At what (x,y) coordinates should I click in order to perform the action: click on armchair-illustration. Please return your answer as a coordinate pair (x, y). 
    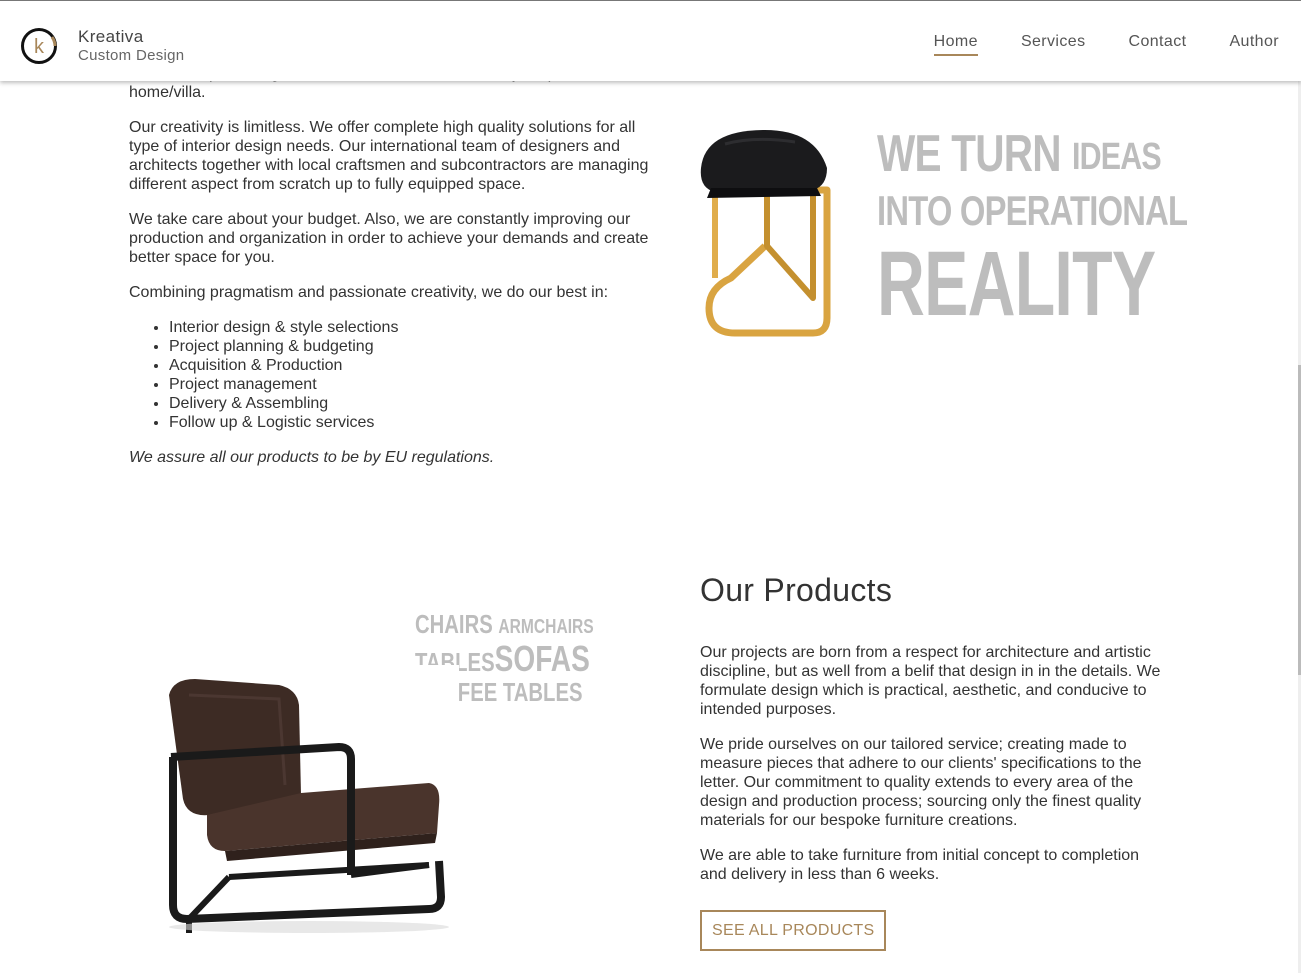
    Looking at the image, I should click on (294, 802).